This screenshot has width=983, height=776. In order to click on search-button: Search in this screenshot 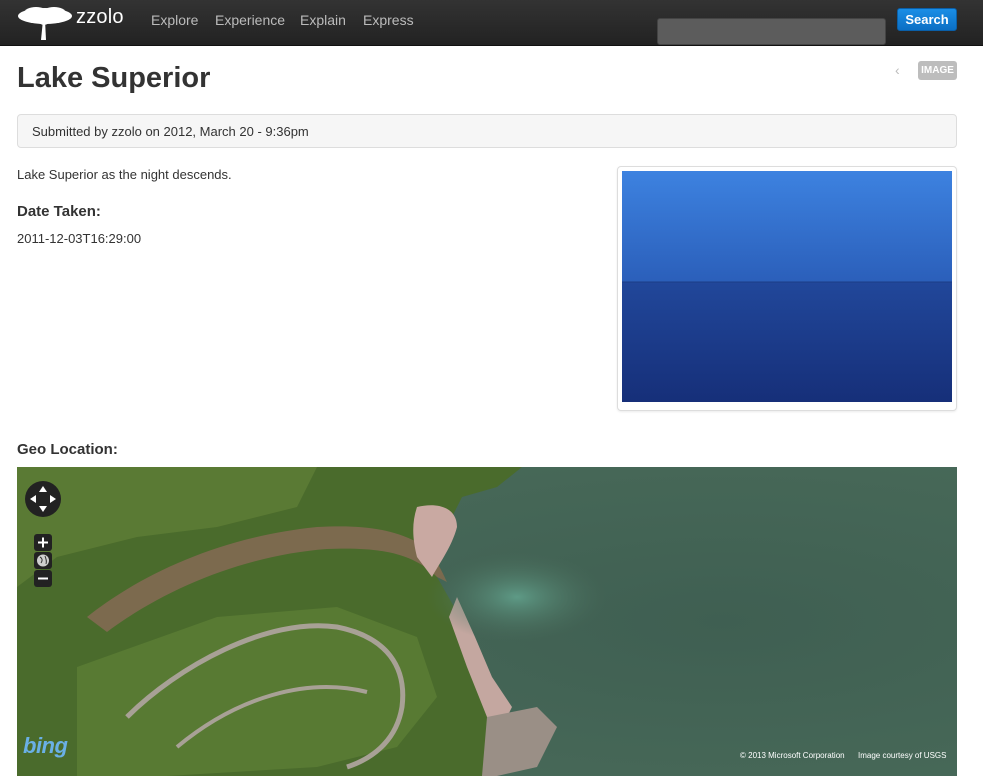, I will do `click(927, 19)`.